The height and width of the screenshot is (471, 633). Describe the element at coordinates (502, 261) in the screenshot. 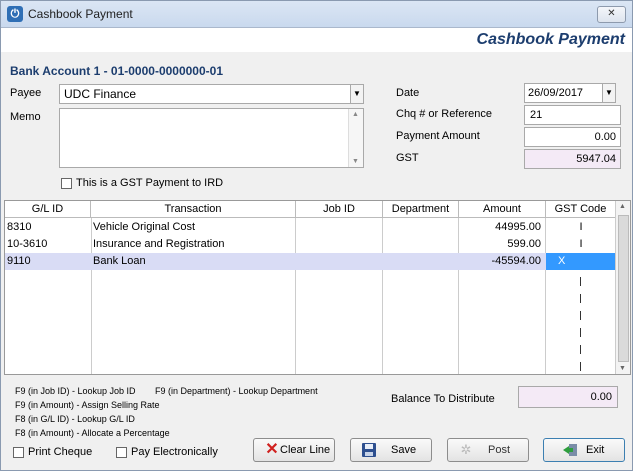

I see `amount-cell: -45594.00` at that location.